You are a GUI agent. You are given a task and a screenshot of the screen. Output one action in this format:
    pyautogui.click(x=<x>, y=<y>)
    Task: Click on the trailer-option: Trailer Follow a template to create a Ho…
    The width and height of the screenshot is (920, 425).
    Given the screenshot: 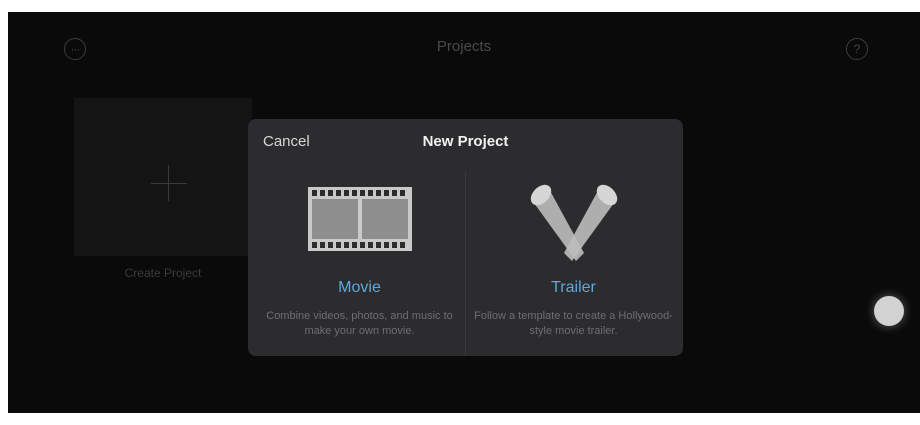 What is the action you would take?
    pyautogui.click(x=573, y=263)
    